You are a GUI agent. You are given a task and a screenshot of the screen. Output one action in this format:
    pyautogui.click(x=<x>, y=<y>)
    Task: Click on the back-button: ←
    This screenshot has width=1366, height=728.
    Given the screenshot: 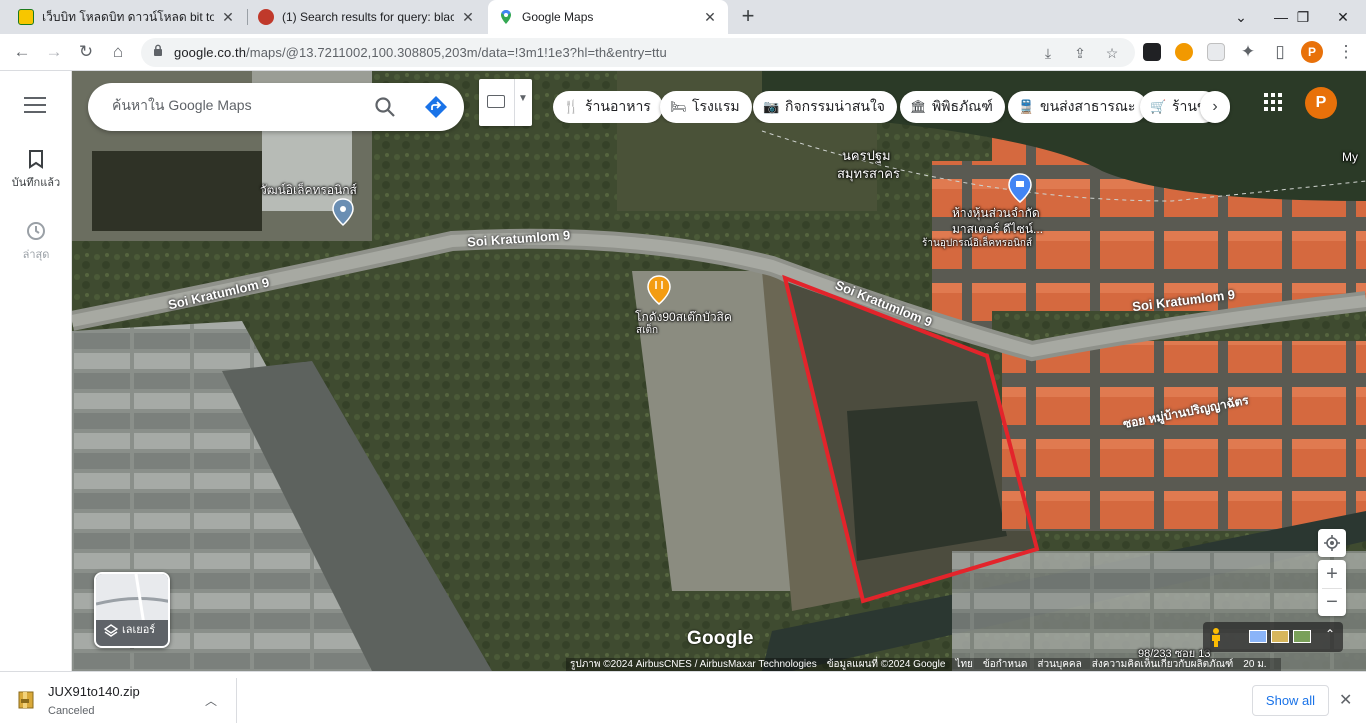 What is the action you would take?
    pyautogui.click(x=22, y=52)
    